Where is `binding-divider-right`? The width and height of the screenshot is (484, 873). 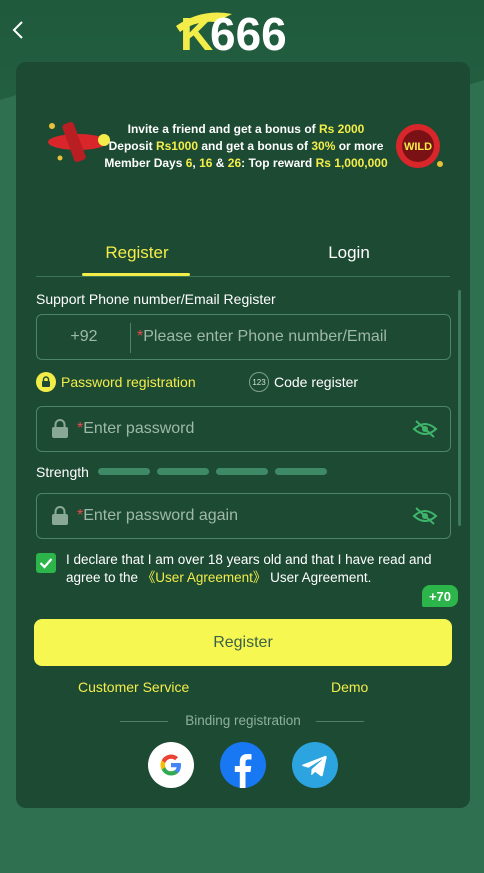 binding-divider-right is located at coordinates (340, 721).